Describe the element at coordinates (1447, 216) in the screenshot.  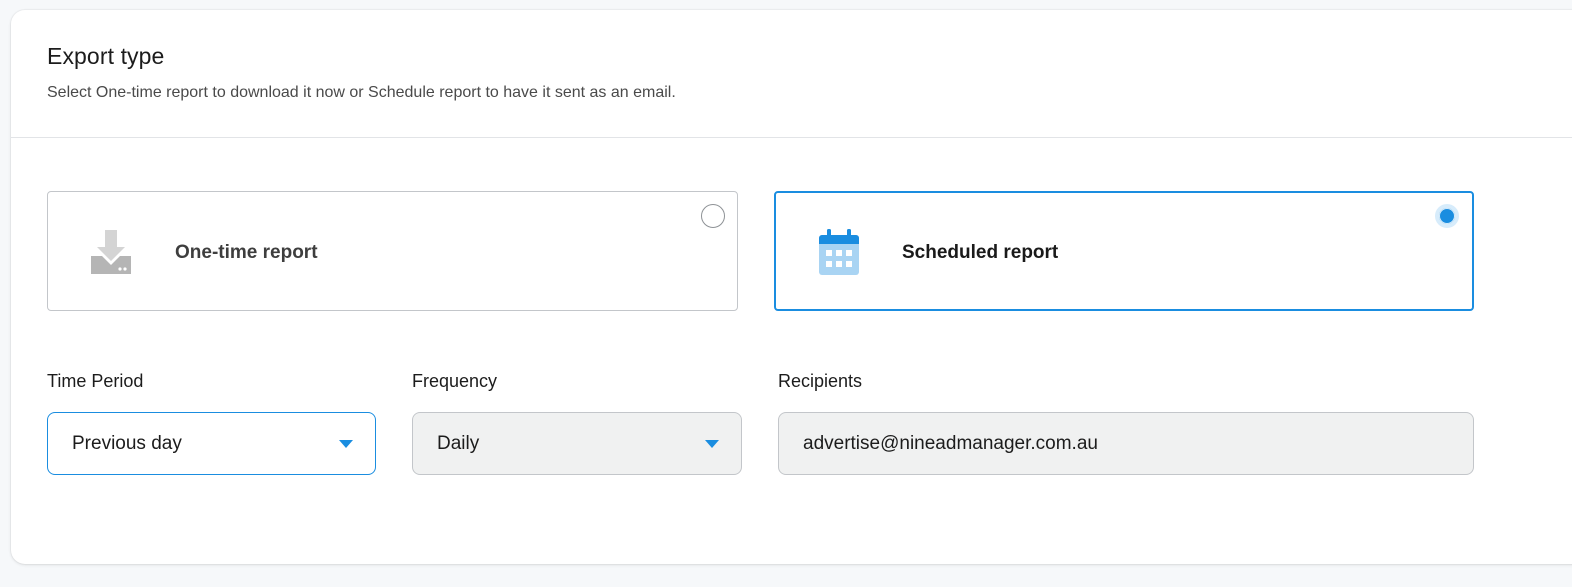
I see `scheduled-report-radio` at that location.